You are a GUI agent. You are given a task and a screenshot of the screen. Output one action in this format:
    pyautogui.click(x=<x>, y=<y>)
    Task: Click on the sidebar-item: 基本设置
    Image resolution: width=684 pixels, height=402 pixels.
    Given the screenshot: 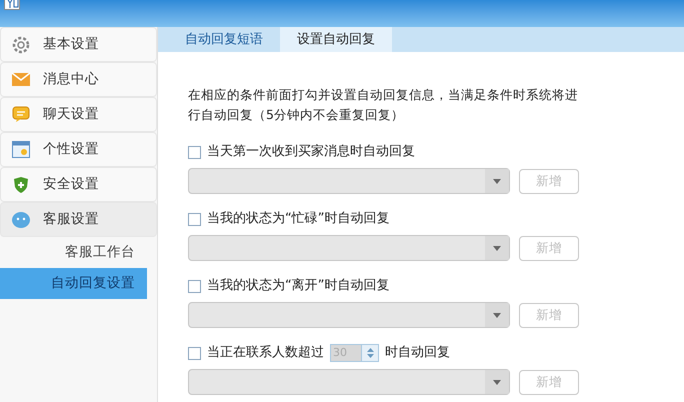 What is the action you would take?
    pyautogui.click(x=78, y=44)
    